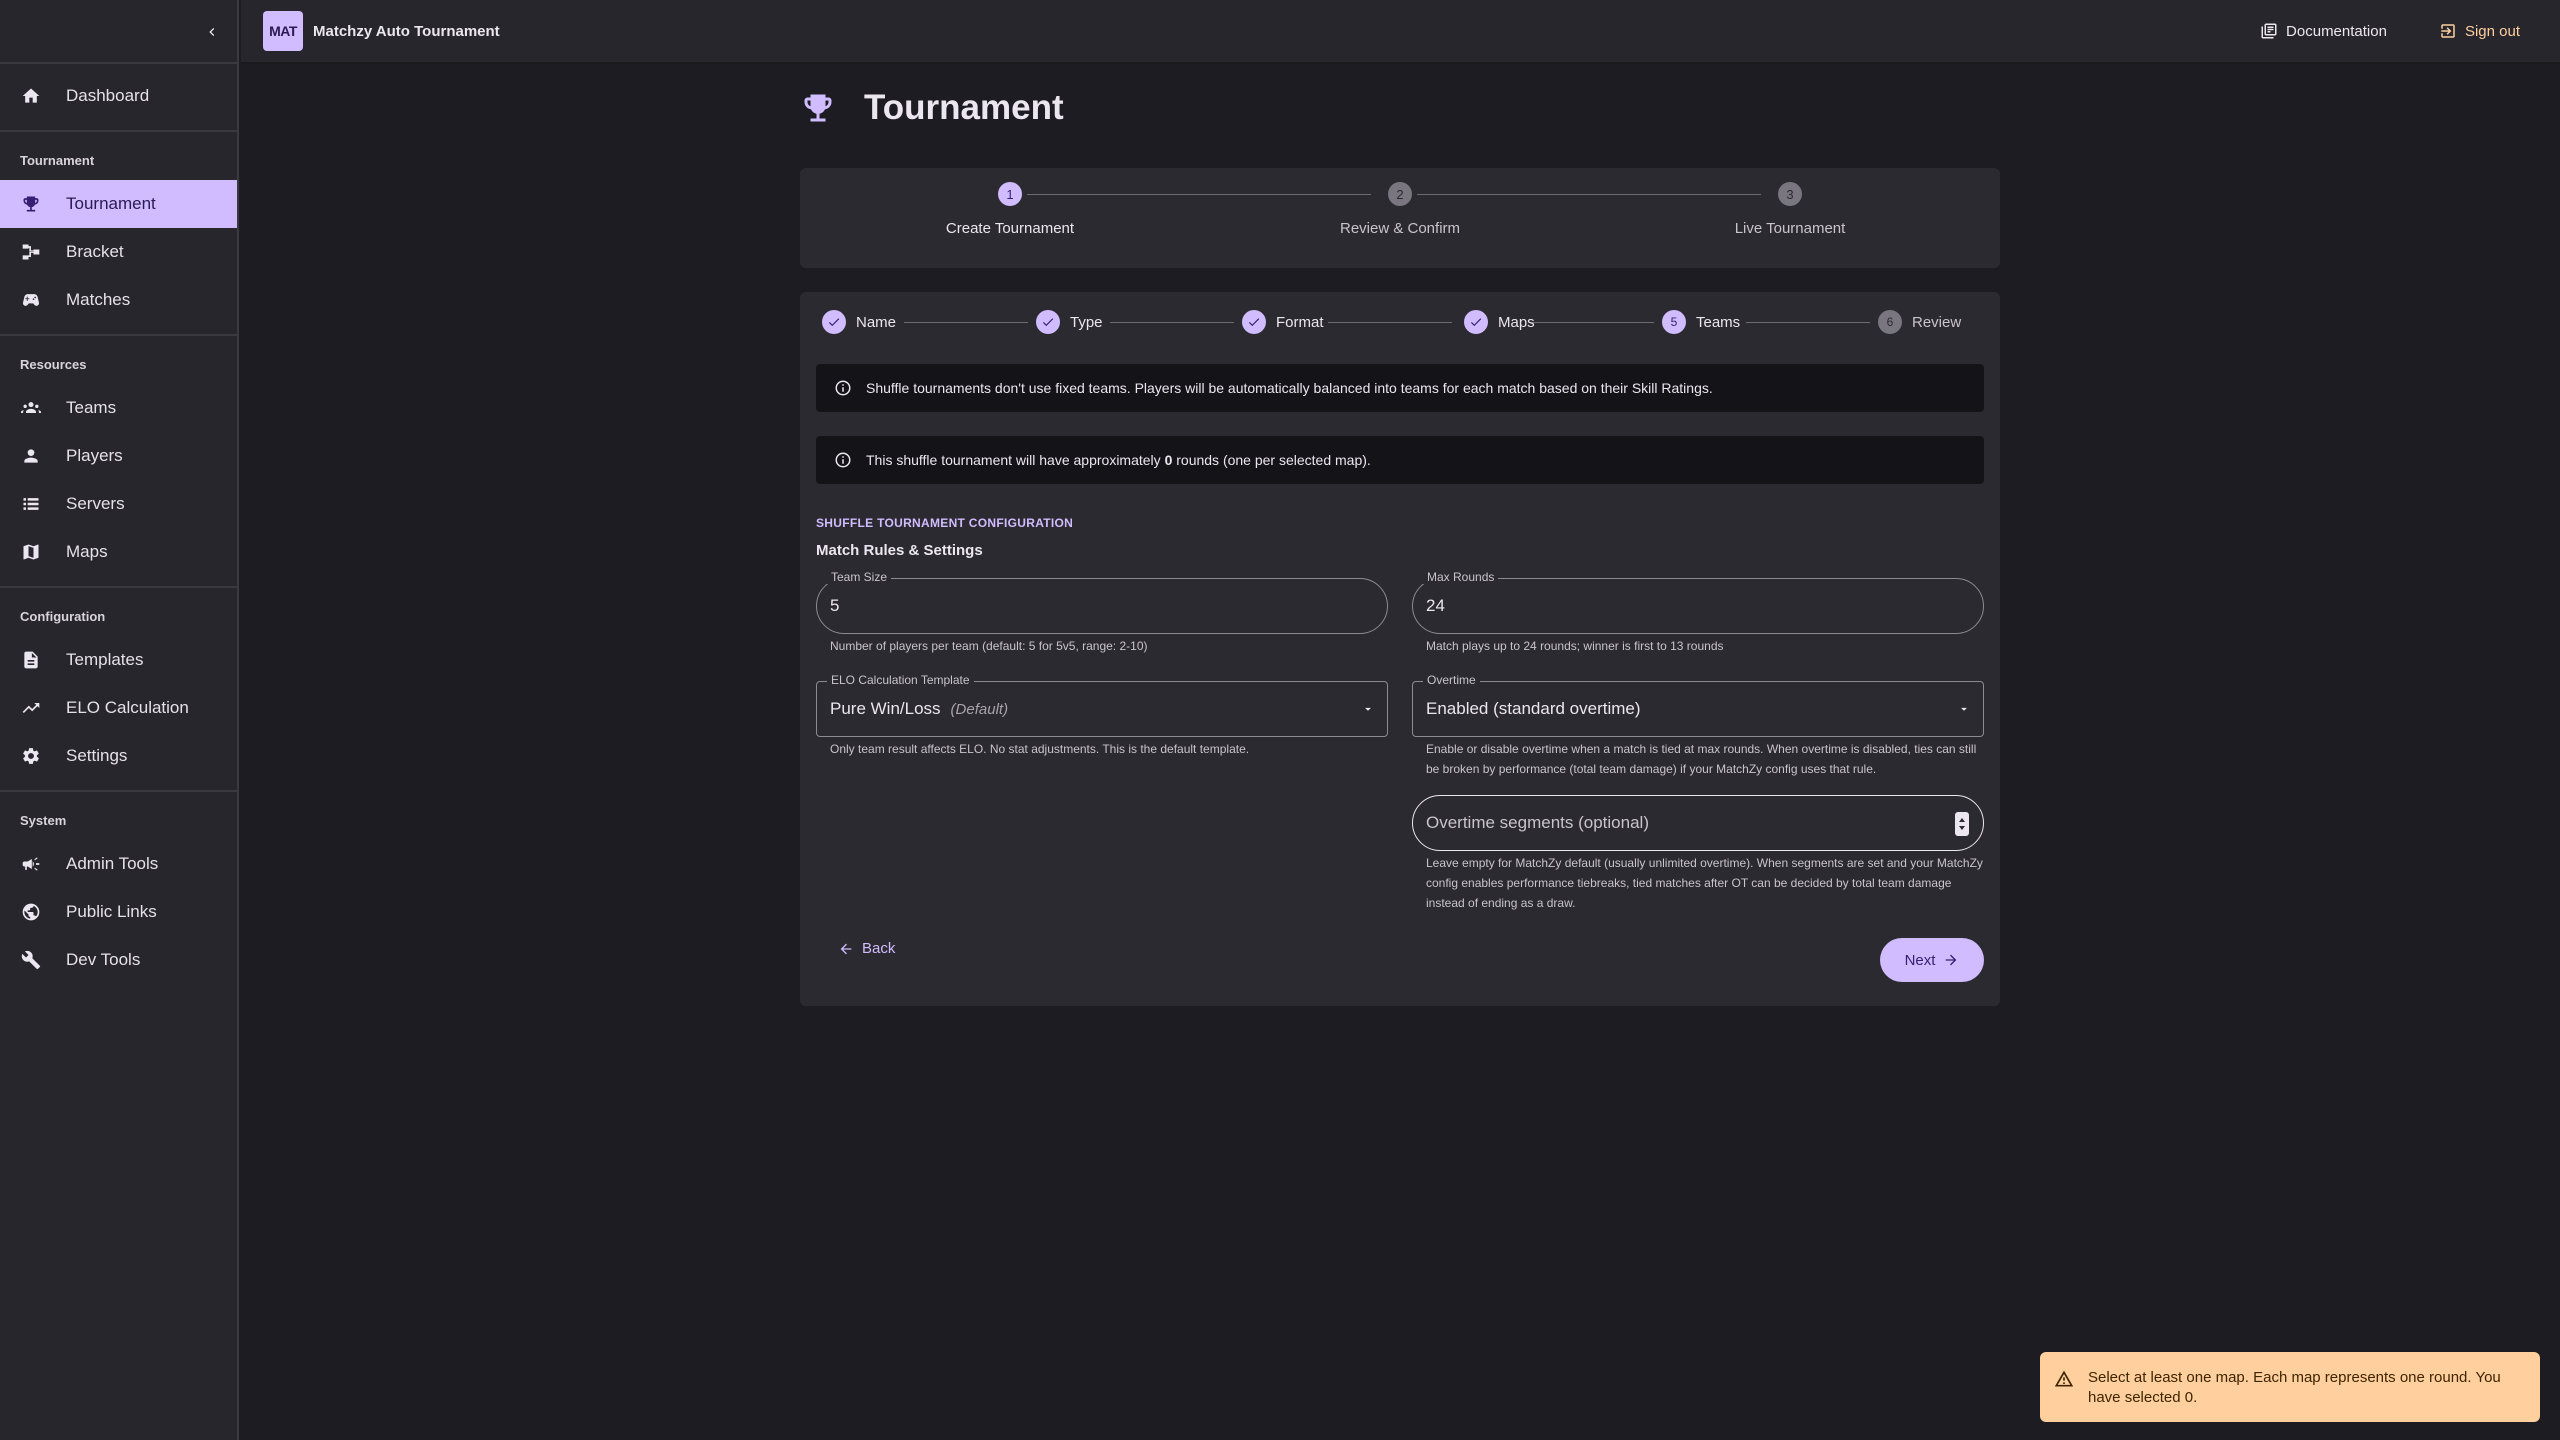 This screenshot has height=1440, width=2560. Describe the element at coordinates (1400, 194) in the screenshot. I see `step-number: 2` at that location.